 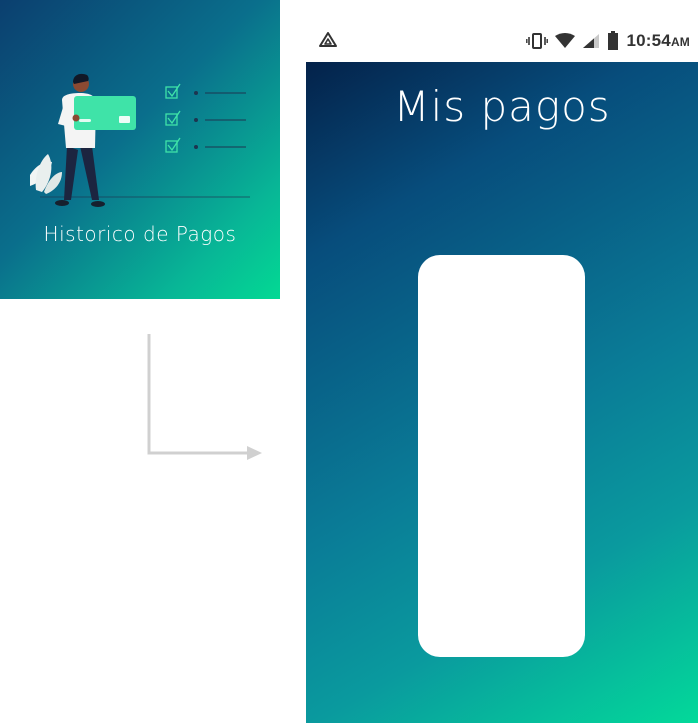 What do you see at coordinates (140, 234) in the screenshot?
I see `card-label: Historico de Pagos` at bounding box center [140, 234].